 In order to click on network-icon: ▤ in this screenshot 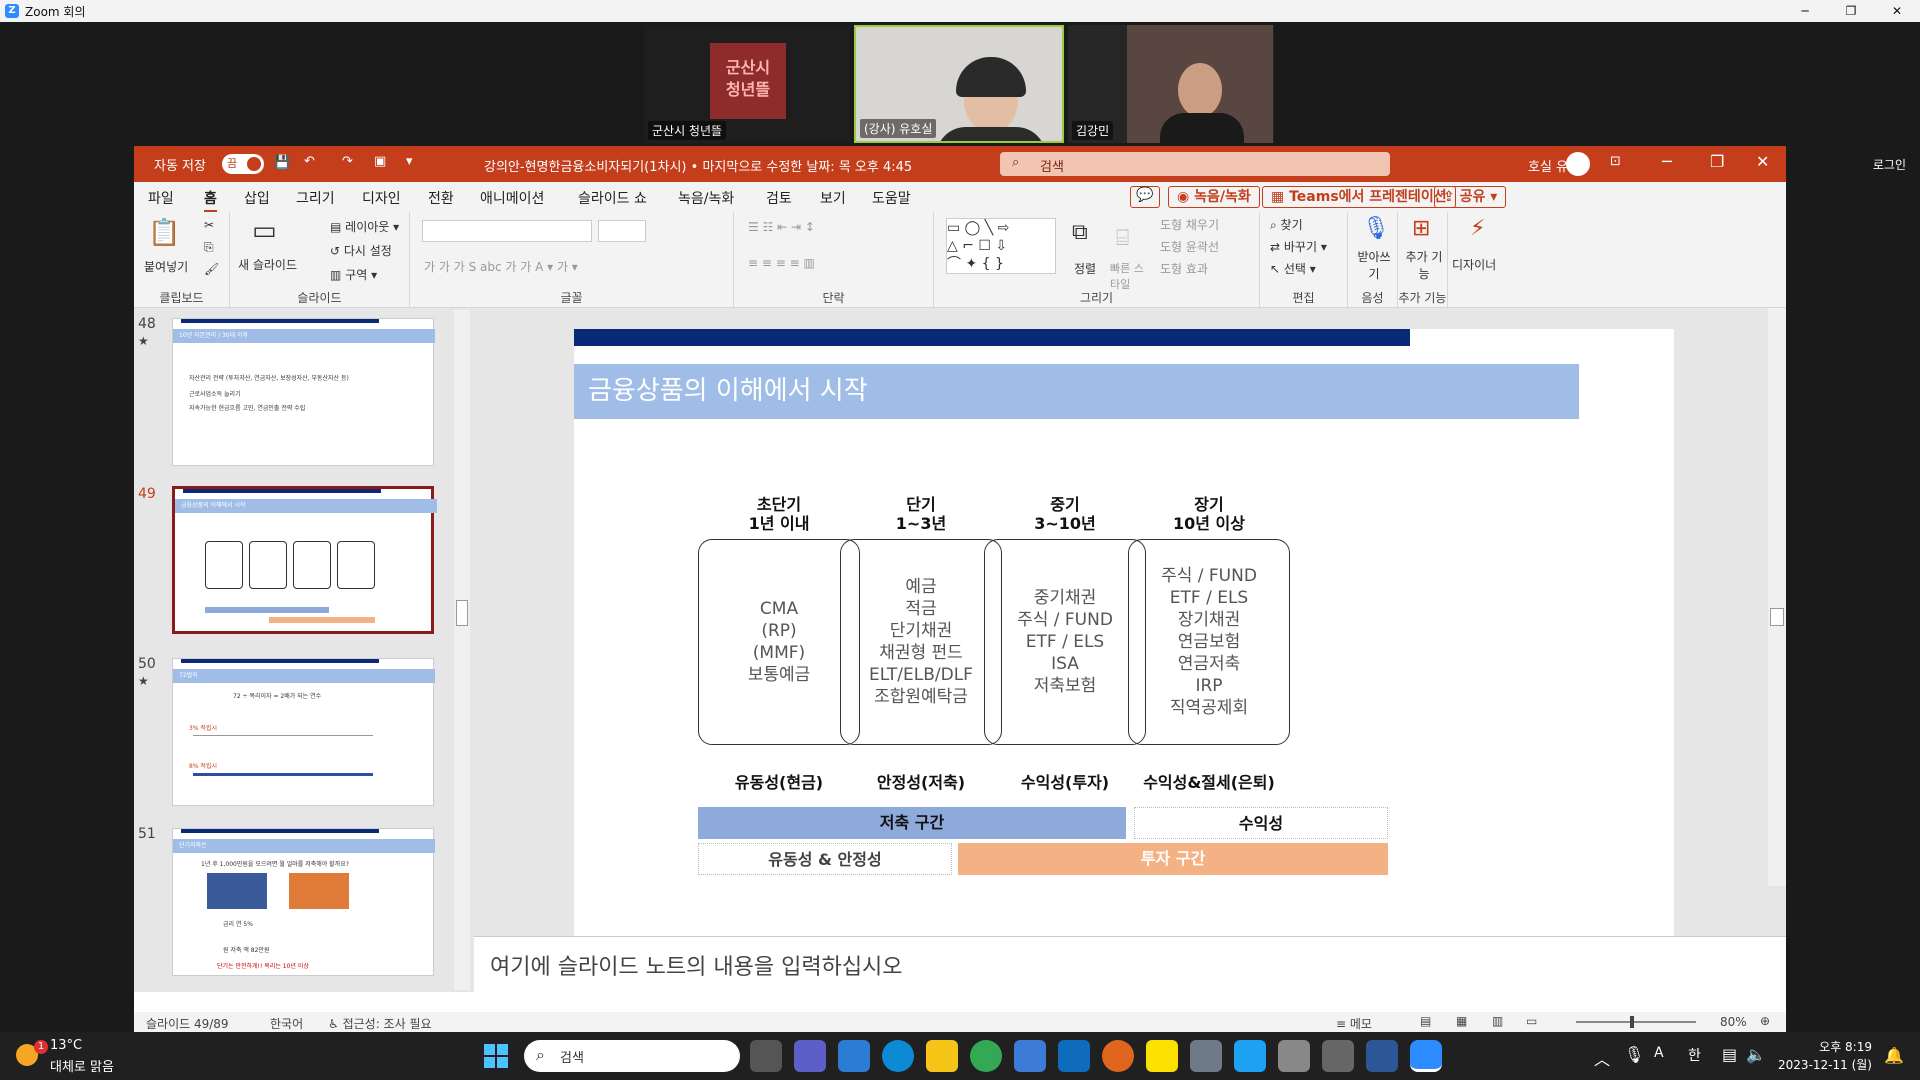, I will do `click(1729, 1054)`.